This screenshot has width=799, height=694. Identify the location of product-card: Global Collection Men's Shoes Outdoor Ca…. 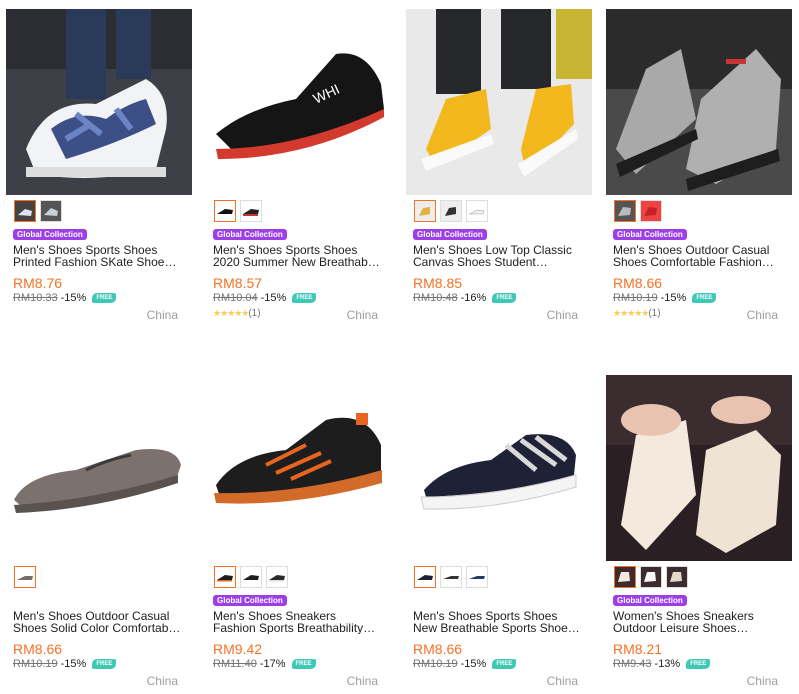
(700, 169).